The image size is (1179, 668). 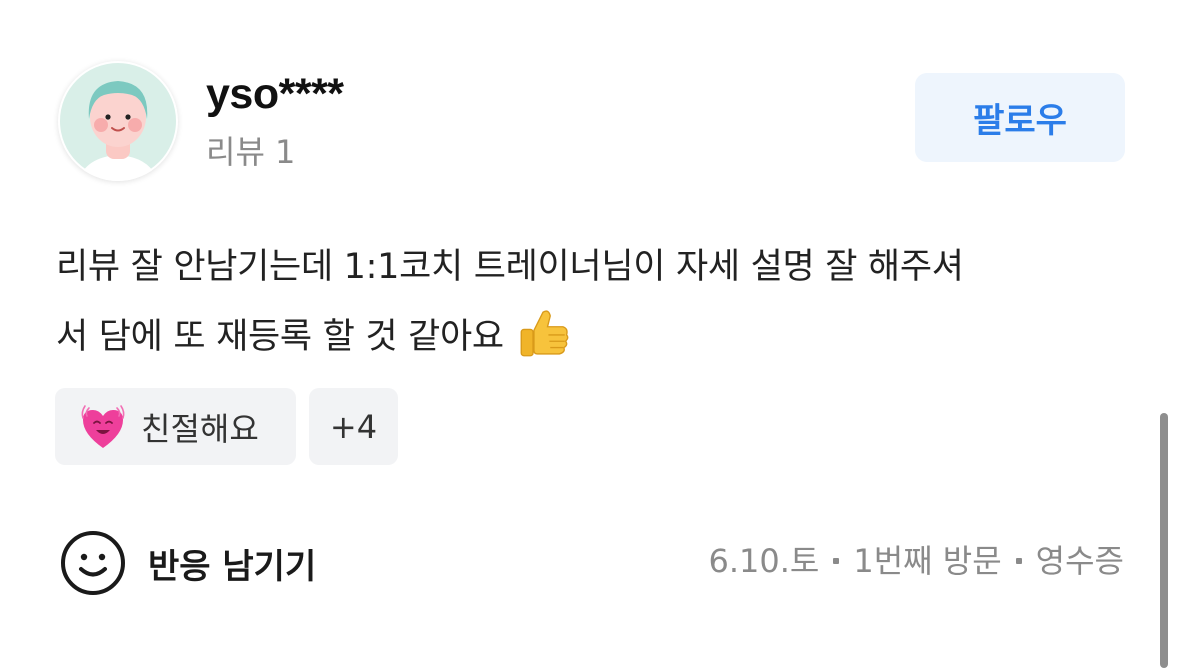 I want to click on visit-count: 1번째 방문, so click(x=927, y=561).